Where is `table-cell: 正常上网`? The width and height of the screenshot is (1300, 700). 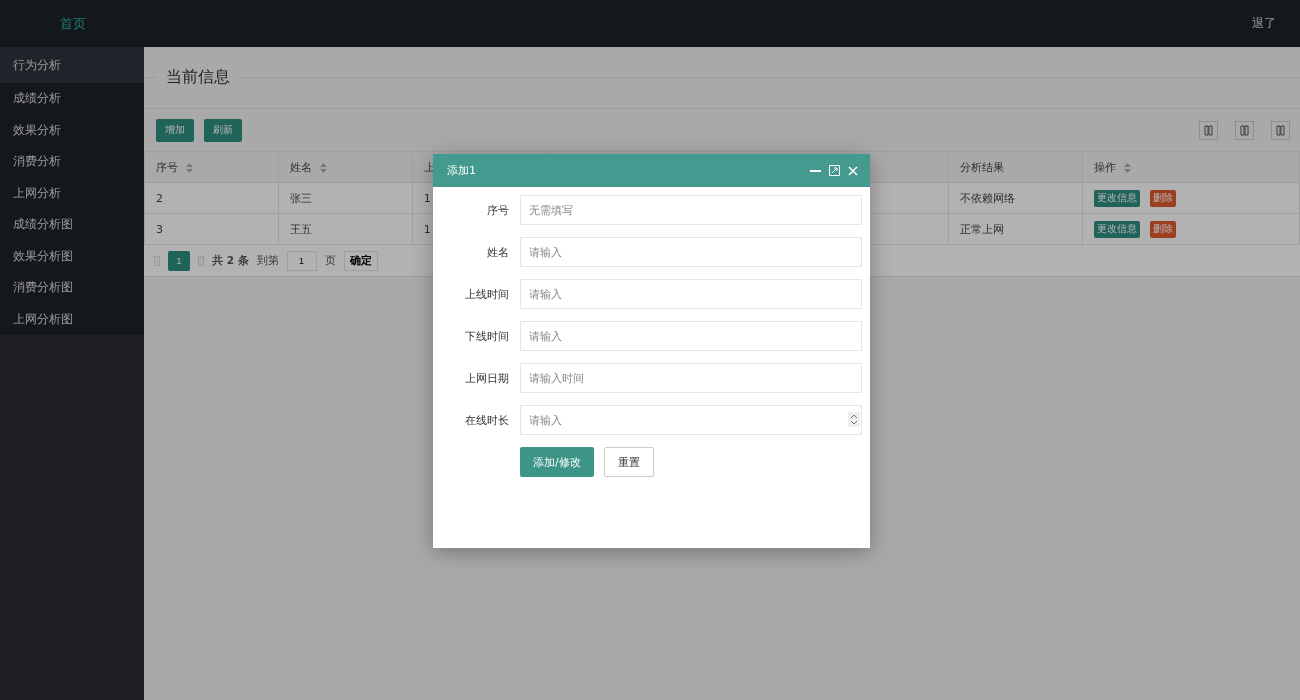
table-cell: 正常上网 is located at coordinates (1015, 229).